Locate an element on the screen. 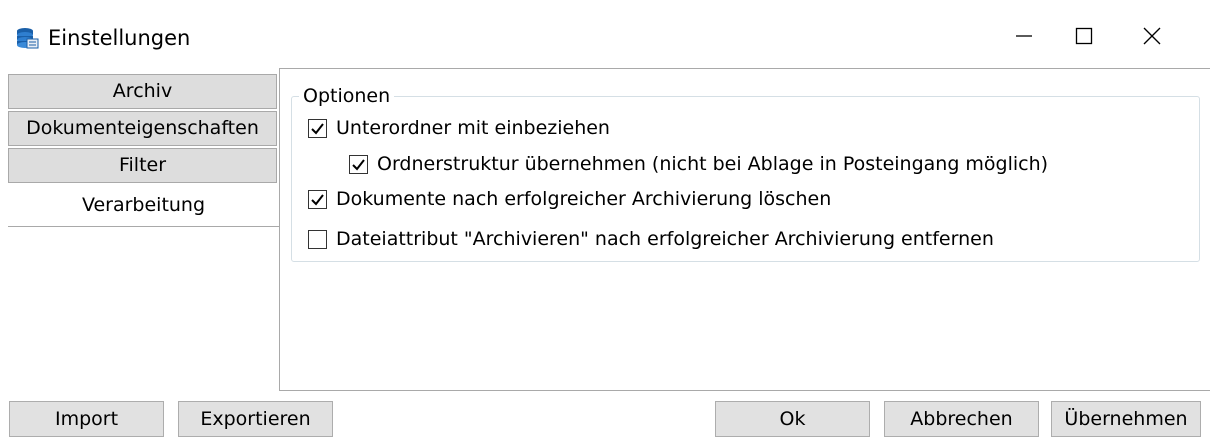  close-icon is located at coordinates (1152, 38).